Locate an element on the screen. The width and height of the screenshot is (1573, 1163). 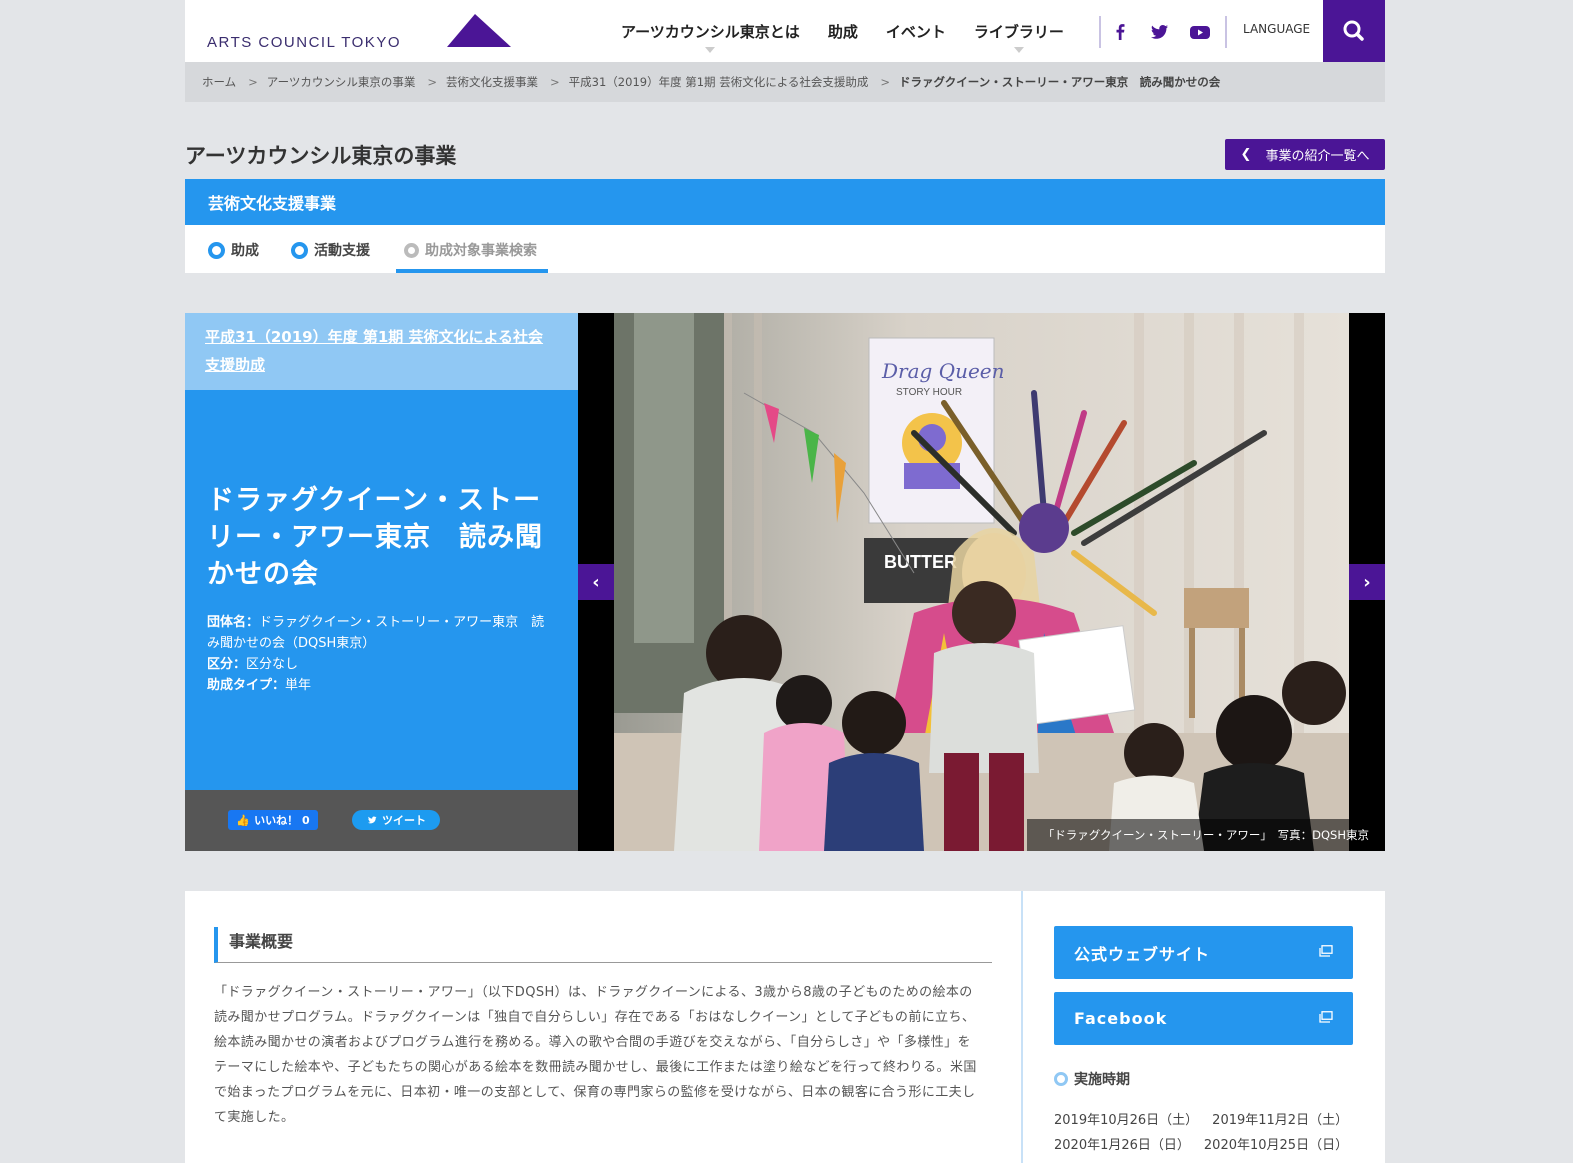
nav-grants: 助成 is located at coordinates (843, 31).